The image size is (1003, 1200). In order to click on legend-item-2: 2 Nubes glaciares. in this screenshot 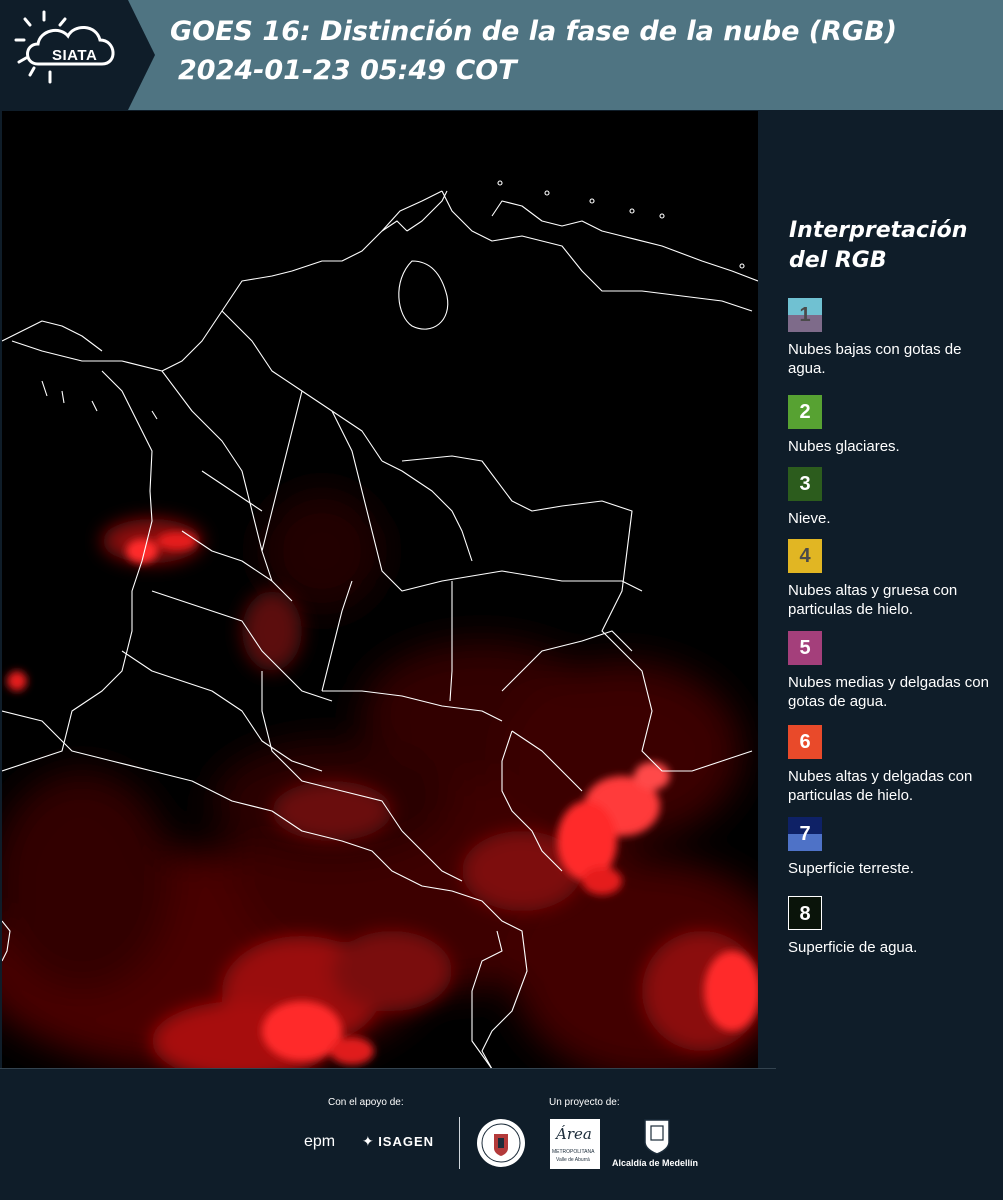, I will do `click(893, 425)`.